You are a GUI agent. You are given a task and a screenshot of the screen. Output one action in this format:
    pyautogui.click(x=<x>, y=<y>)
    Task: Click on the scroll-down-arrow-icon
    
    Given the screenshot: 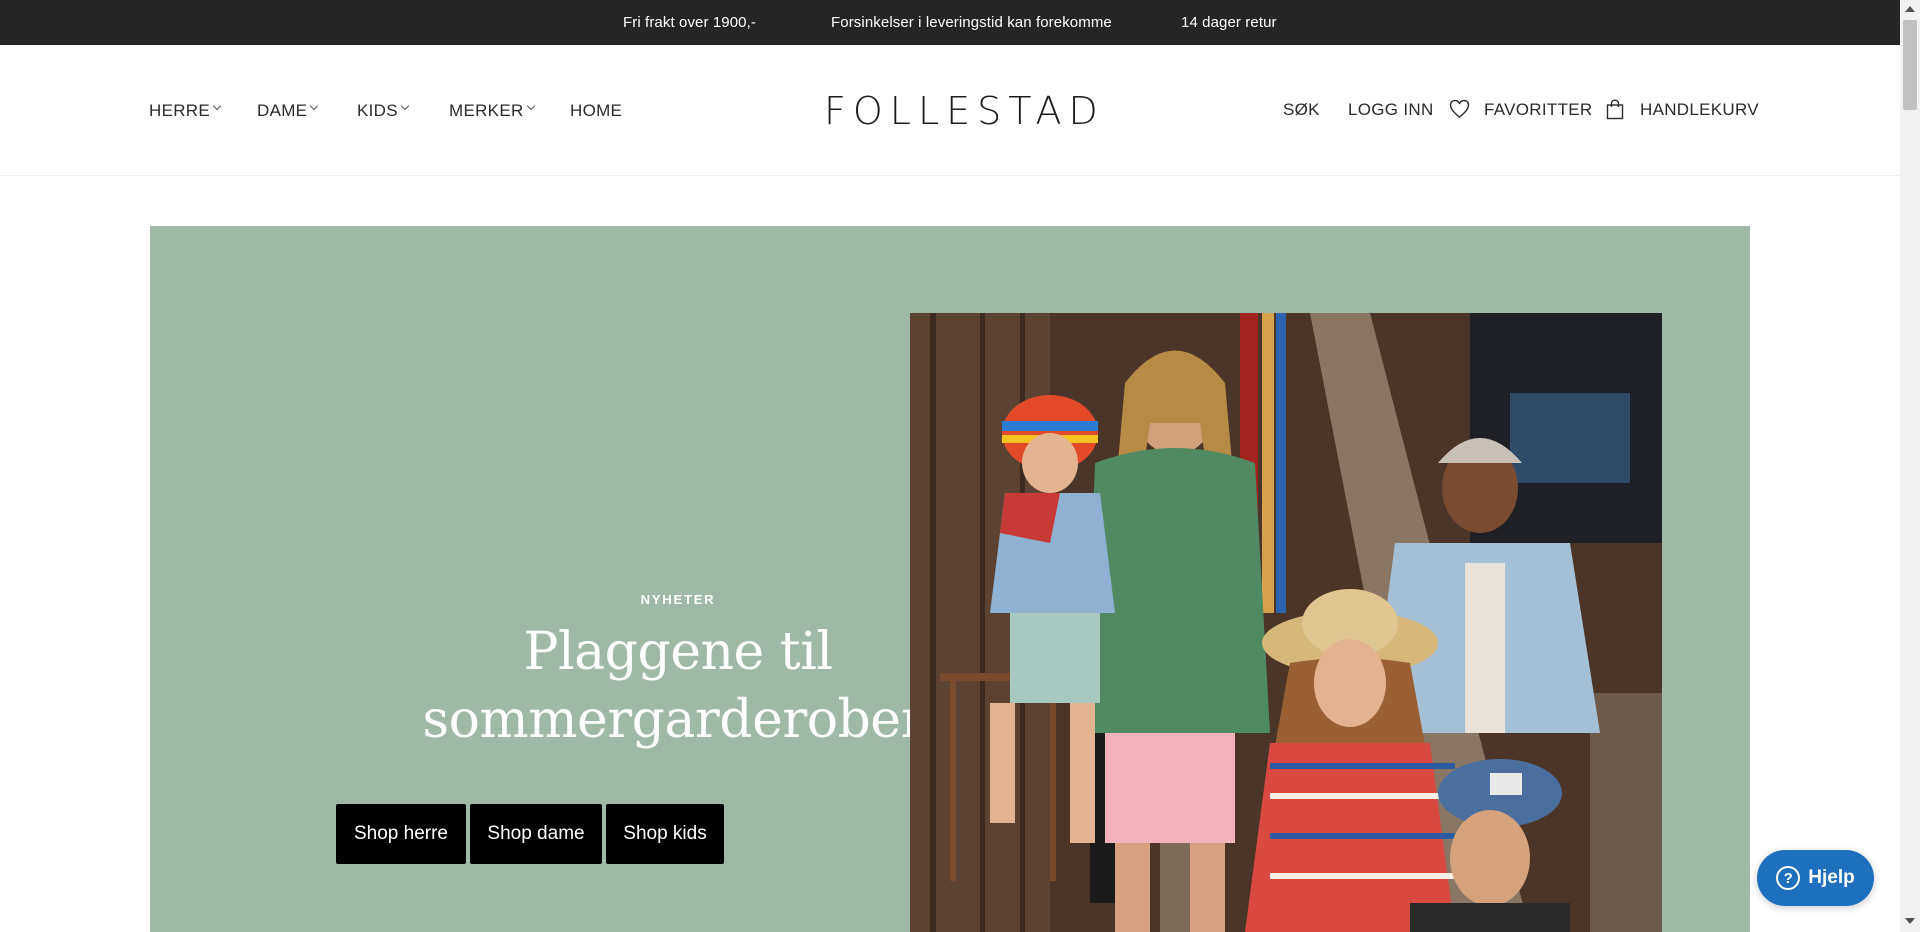 What is the action you would take?
    pyautogui.click(x=1910, y=921)
    